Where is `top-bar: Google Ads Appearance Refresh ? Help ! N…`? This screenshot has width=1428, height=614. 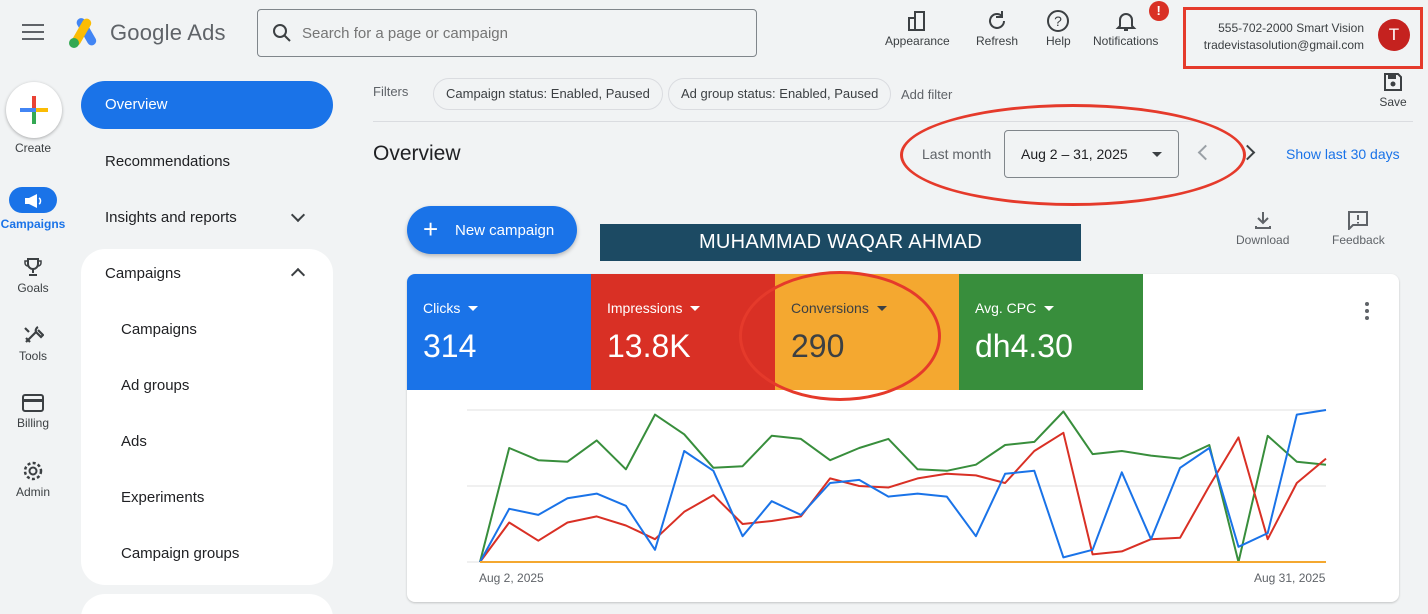 top-bar: Google Ads Appearance Refresh ? Help ! N… is located at coordinates (714, 34).